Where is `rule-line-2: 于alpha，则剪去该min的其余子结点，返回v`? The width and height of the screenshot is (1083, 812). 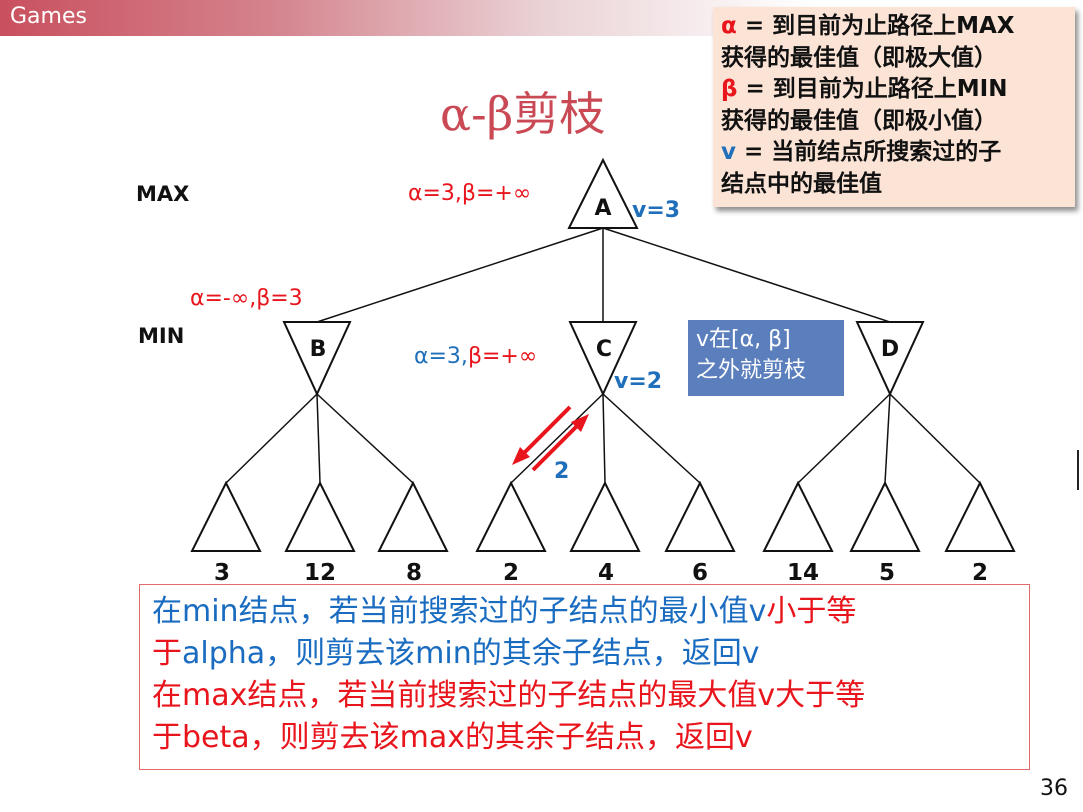 rule-line-2: 于alpha，则剪去该min的其余子结点，返回v is located at coordinates (590, 654).